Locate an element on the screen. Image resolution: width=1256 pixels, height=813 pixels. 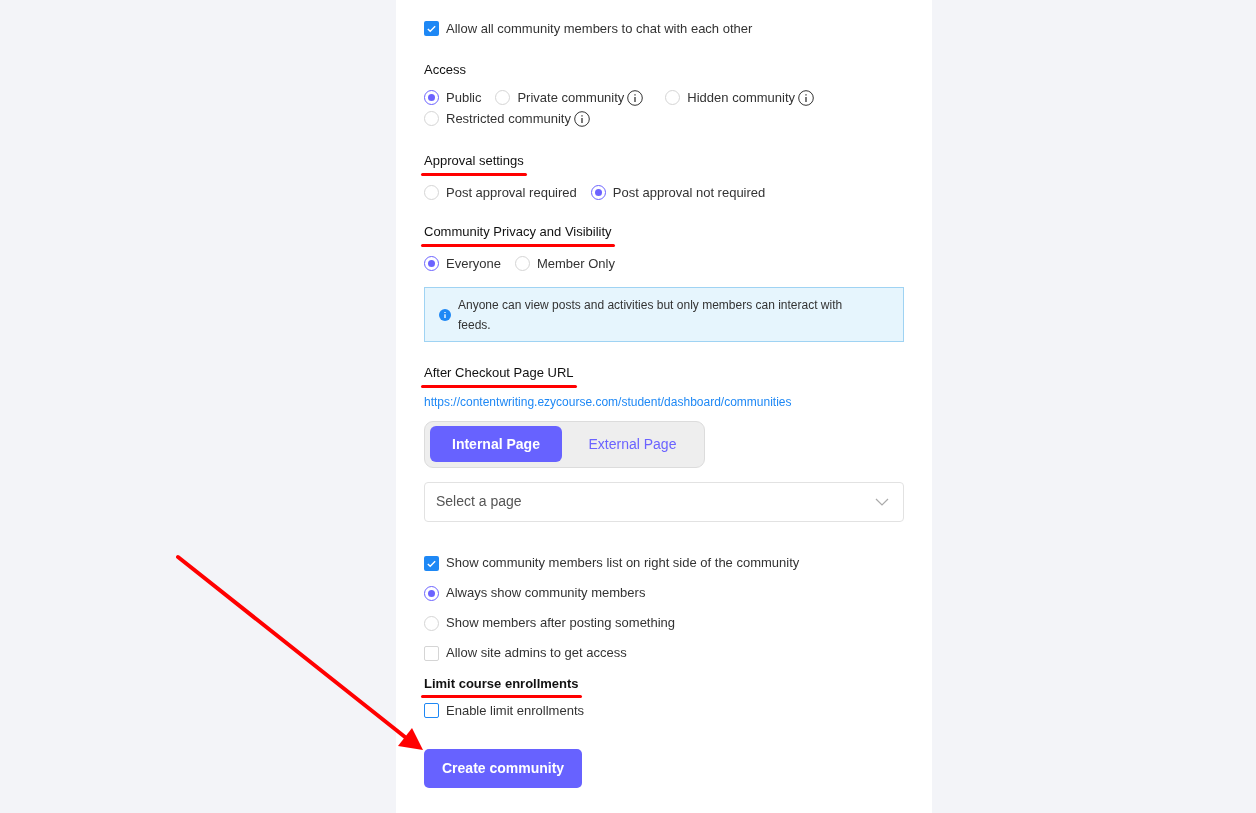
option-label: Post approval not required is located at coordinates (689, 192).